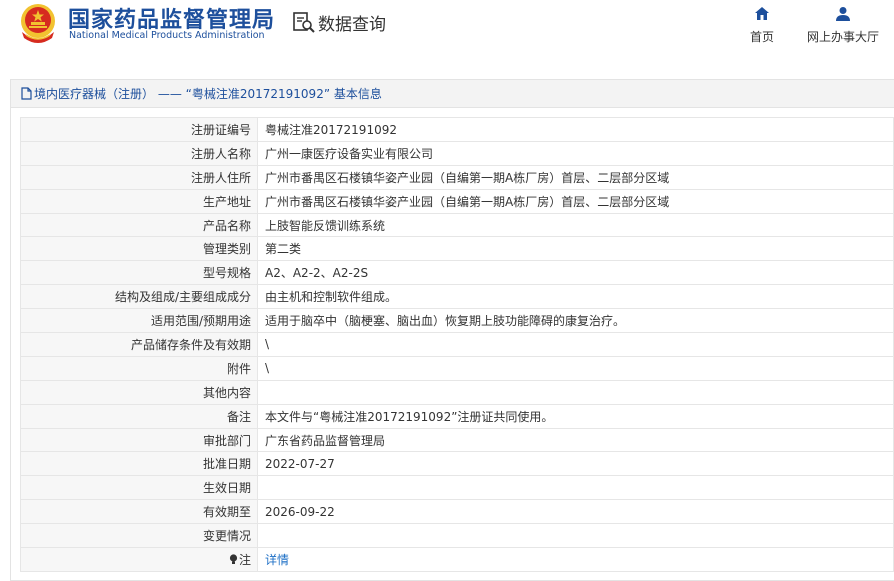 Image resolution: width=894 pixels, height=581 pixels. I want to click on info-row: 产品储存条件及有效期 \, so click(457, 344).